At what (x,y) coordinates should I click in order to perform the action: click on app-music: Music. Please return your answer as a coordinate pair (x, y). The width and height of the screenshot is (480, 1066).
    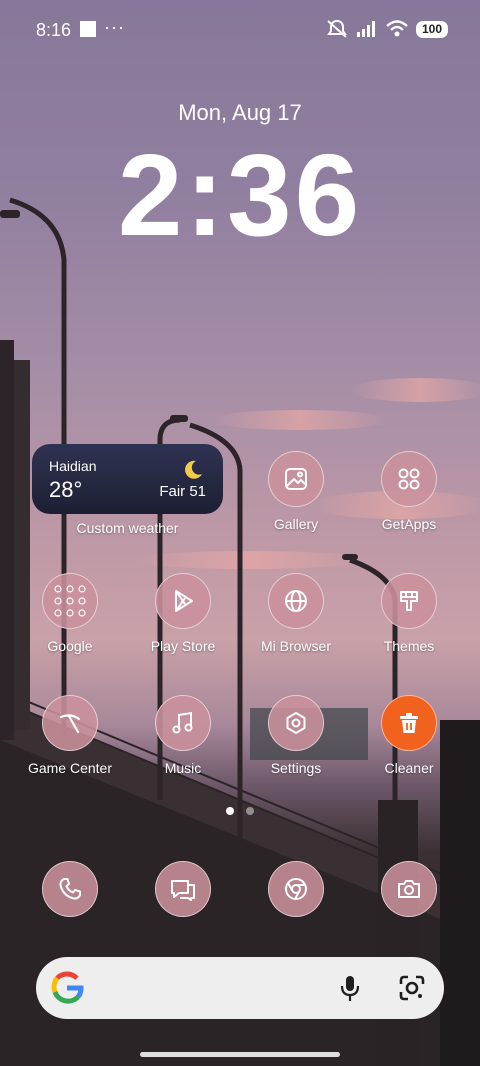
    Looking at the image, I should click on (183, 735).